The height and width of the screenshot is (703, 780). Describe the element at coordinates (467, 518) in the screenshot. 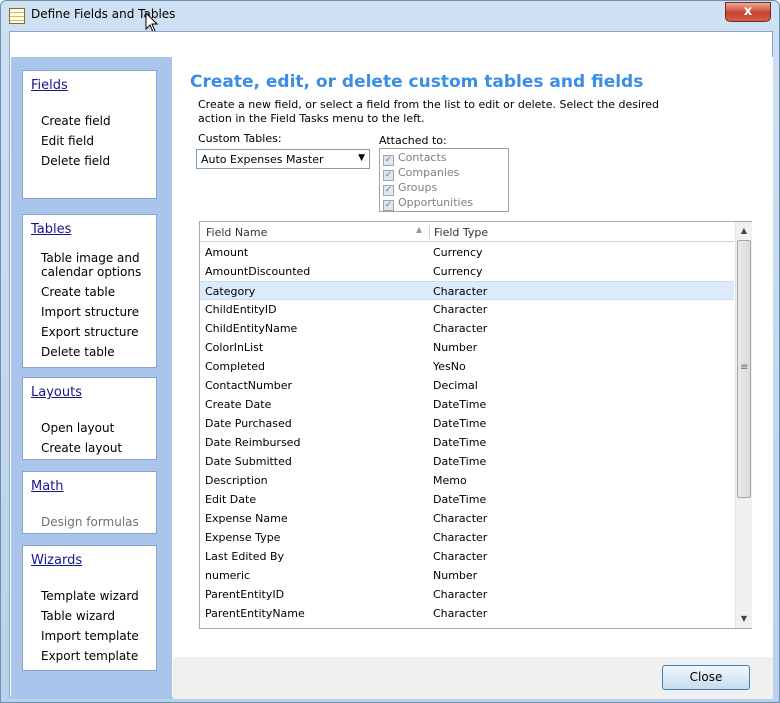

I see `table-row: Expense Name Character` at that location.